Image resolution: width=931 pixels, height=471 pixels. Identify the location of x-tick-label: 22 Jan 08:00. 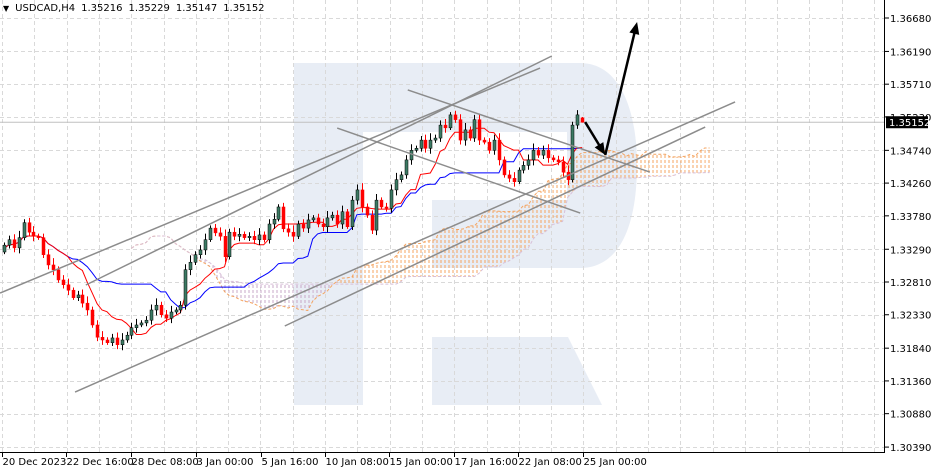
(550, 462).